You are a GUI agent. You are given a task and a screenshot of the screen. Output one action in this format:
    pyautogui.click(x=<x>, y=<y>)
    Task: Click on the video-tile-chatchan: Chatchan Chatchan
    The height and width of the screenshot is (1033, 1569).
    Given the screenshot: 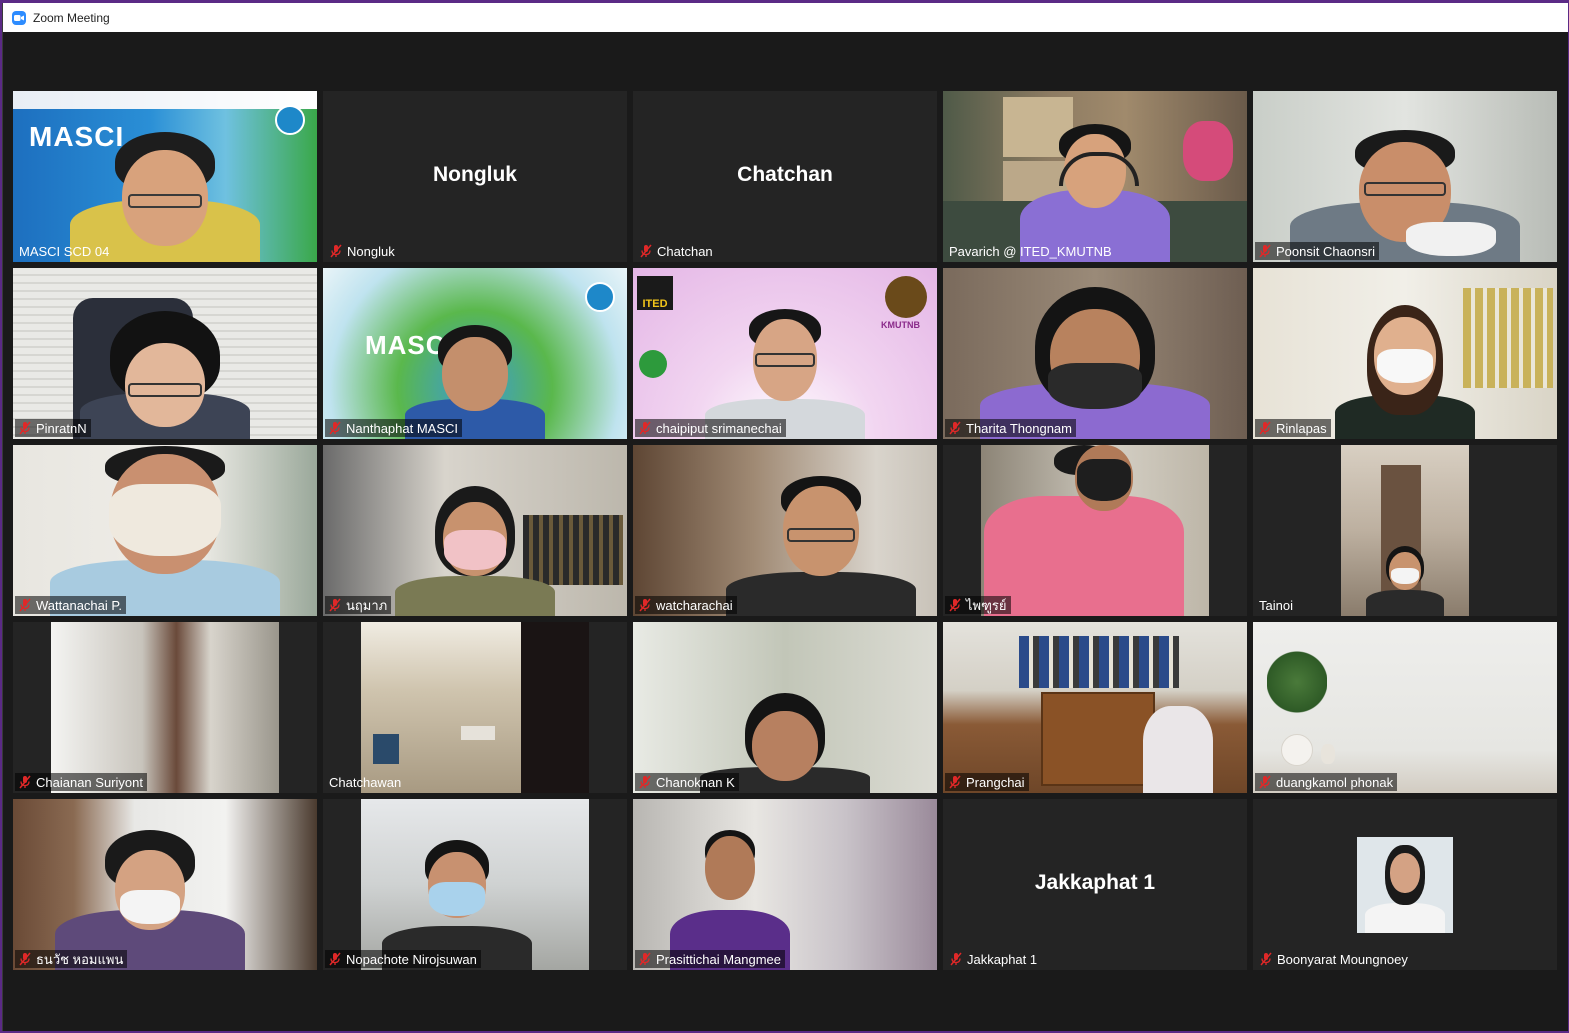 What is the action you would take?
    pyautogui.click(x=785, y=176)
    